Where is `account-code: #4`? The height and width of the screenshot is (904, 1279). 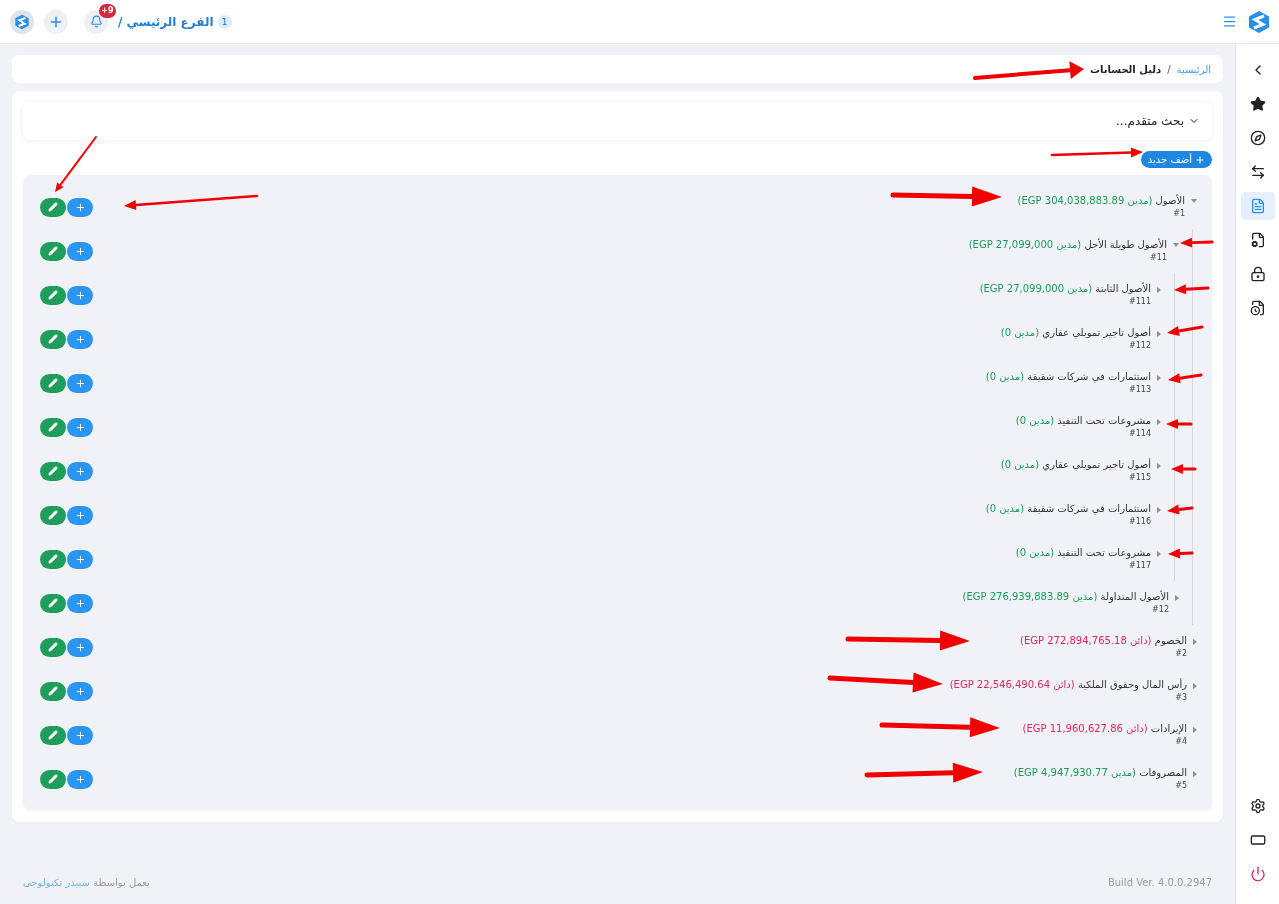 account-code: #4 is located at coordinates (1181, 742).